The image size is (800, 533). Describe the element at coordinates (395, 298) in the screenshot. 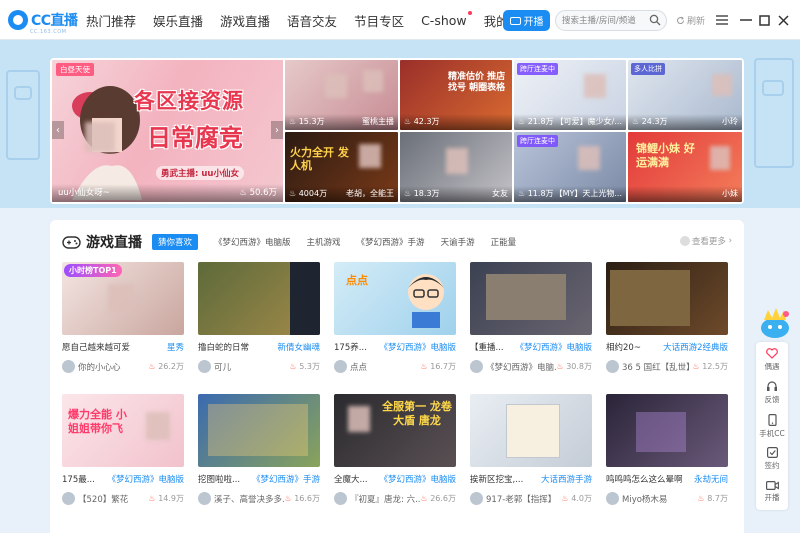

I see `card-thumbnail: 点点` at that location.